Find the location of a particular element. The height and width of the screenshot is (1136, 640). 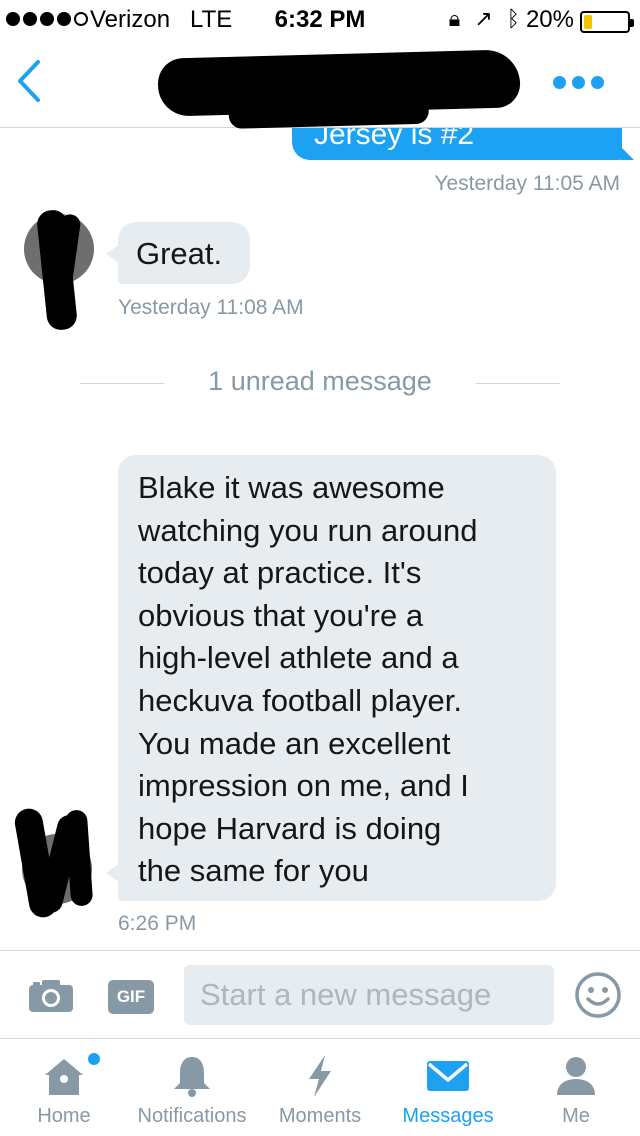

message-input is located at coordinates (369, 995).